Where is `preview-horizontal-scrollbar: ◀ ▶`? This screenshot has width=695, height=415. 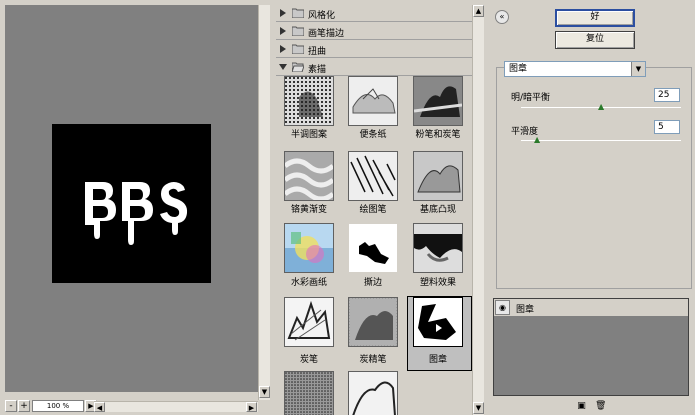 preview-horizontal-scrollbar: ◀ ▶ is located at coordinates (176, 406).